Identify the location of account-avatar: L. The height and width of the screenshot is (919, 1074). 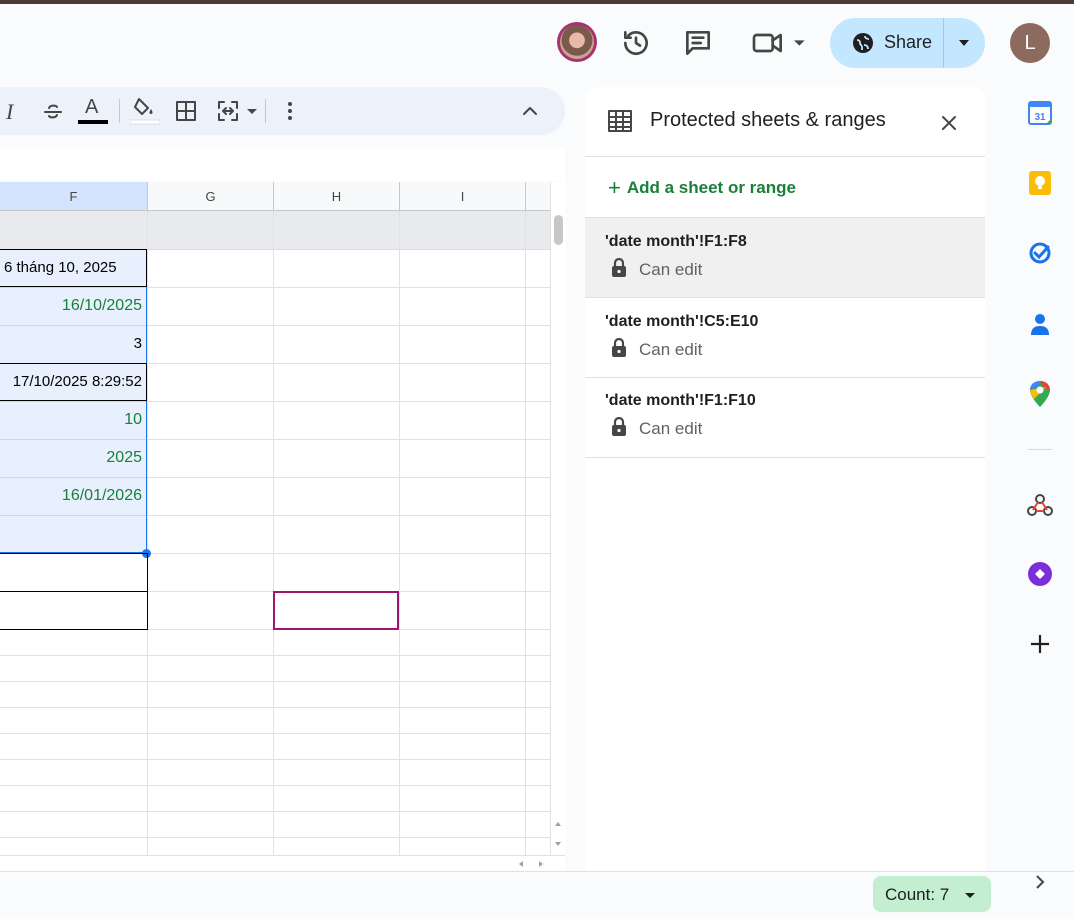
(1030, 43).